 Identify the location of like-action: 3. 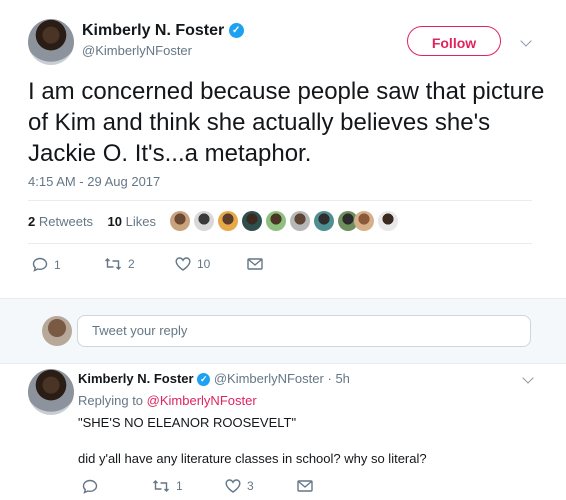
(239, 486).